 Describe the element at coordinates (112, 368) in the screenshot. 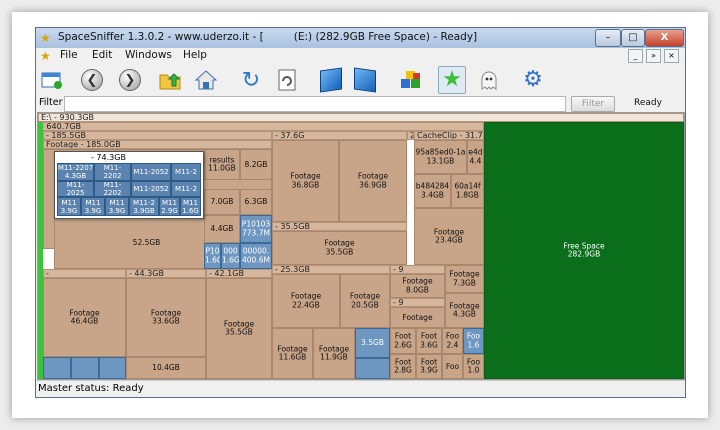

I see `block-blue-c` at that location.